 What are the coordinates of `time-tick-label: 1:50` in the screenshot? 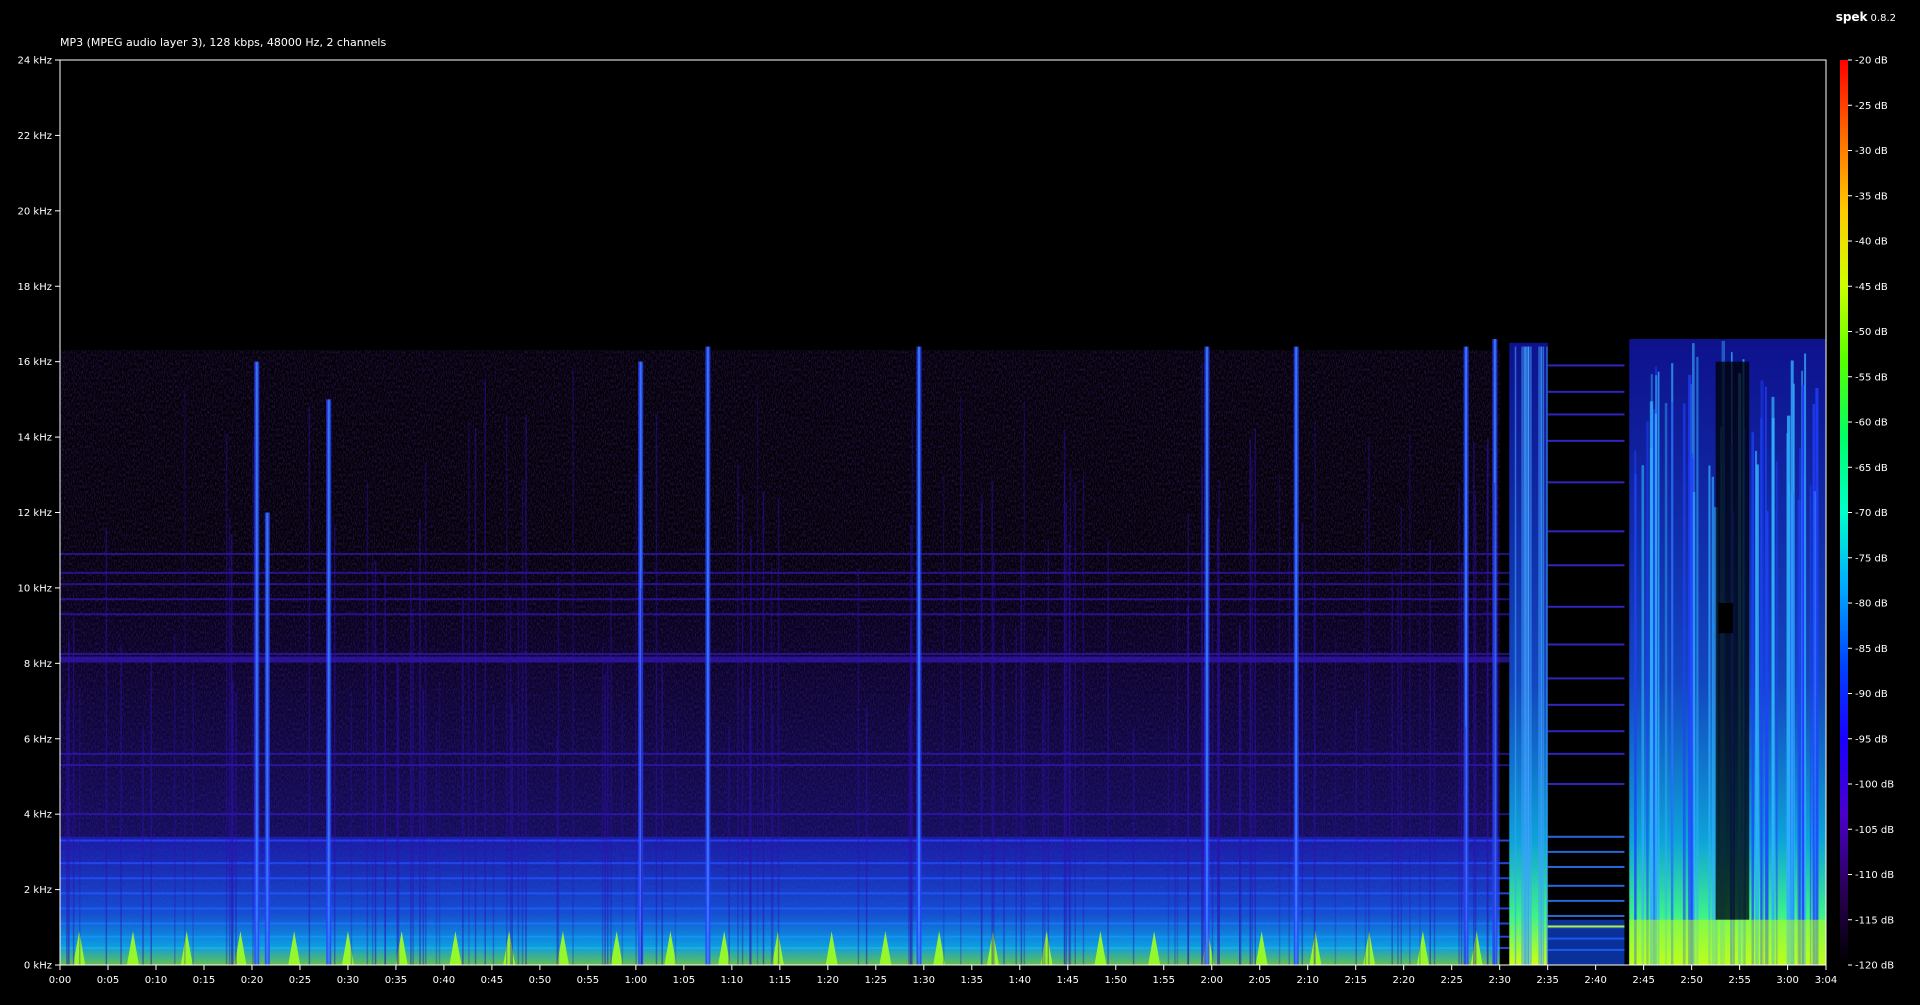 It's located at (1116, 980).